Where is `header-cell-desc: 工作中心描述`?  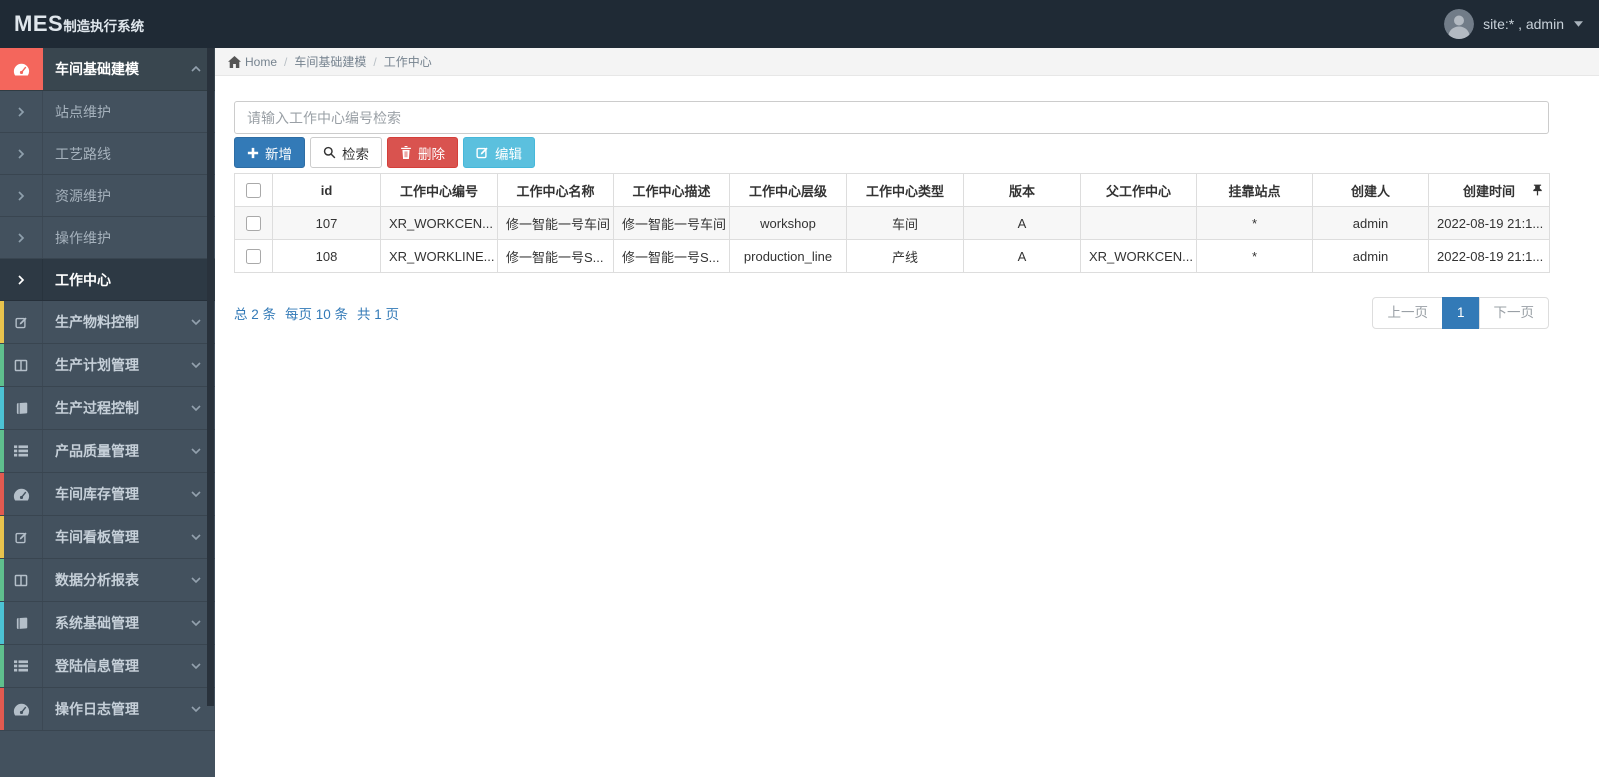 header-cell-desc: 工作中心描述 is located at coordinates (671, 190).